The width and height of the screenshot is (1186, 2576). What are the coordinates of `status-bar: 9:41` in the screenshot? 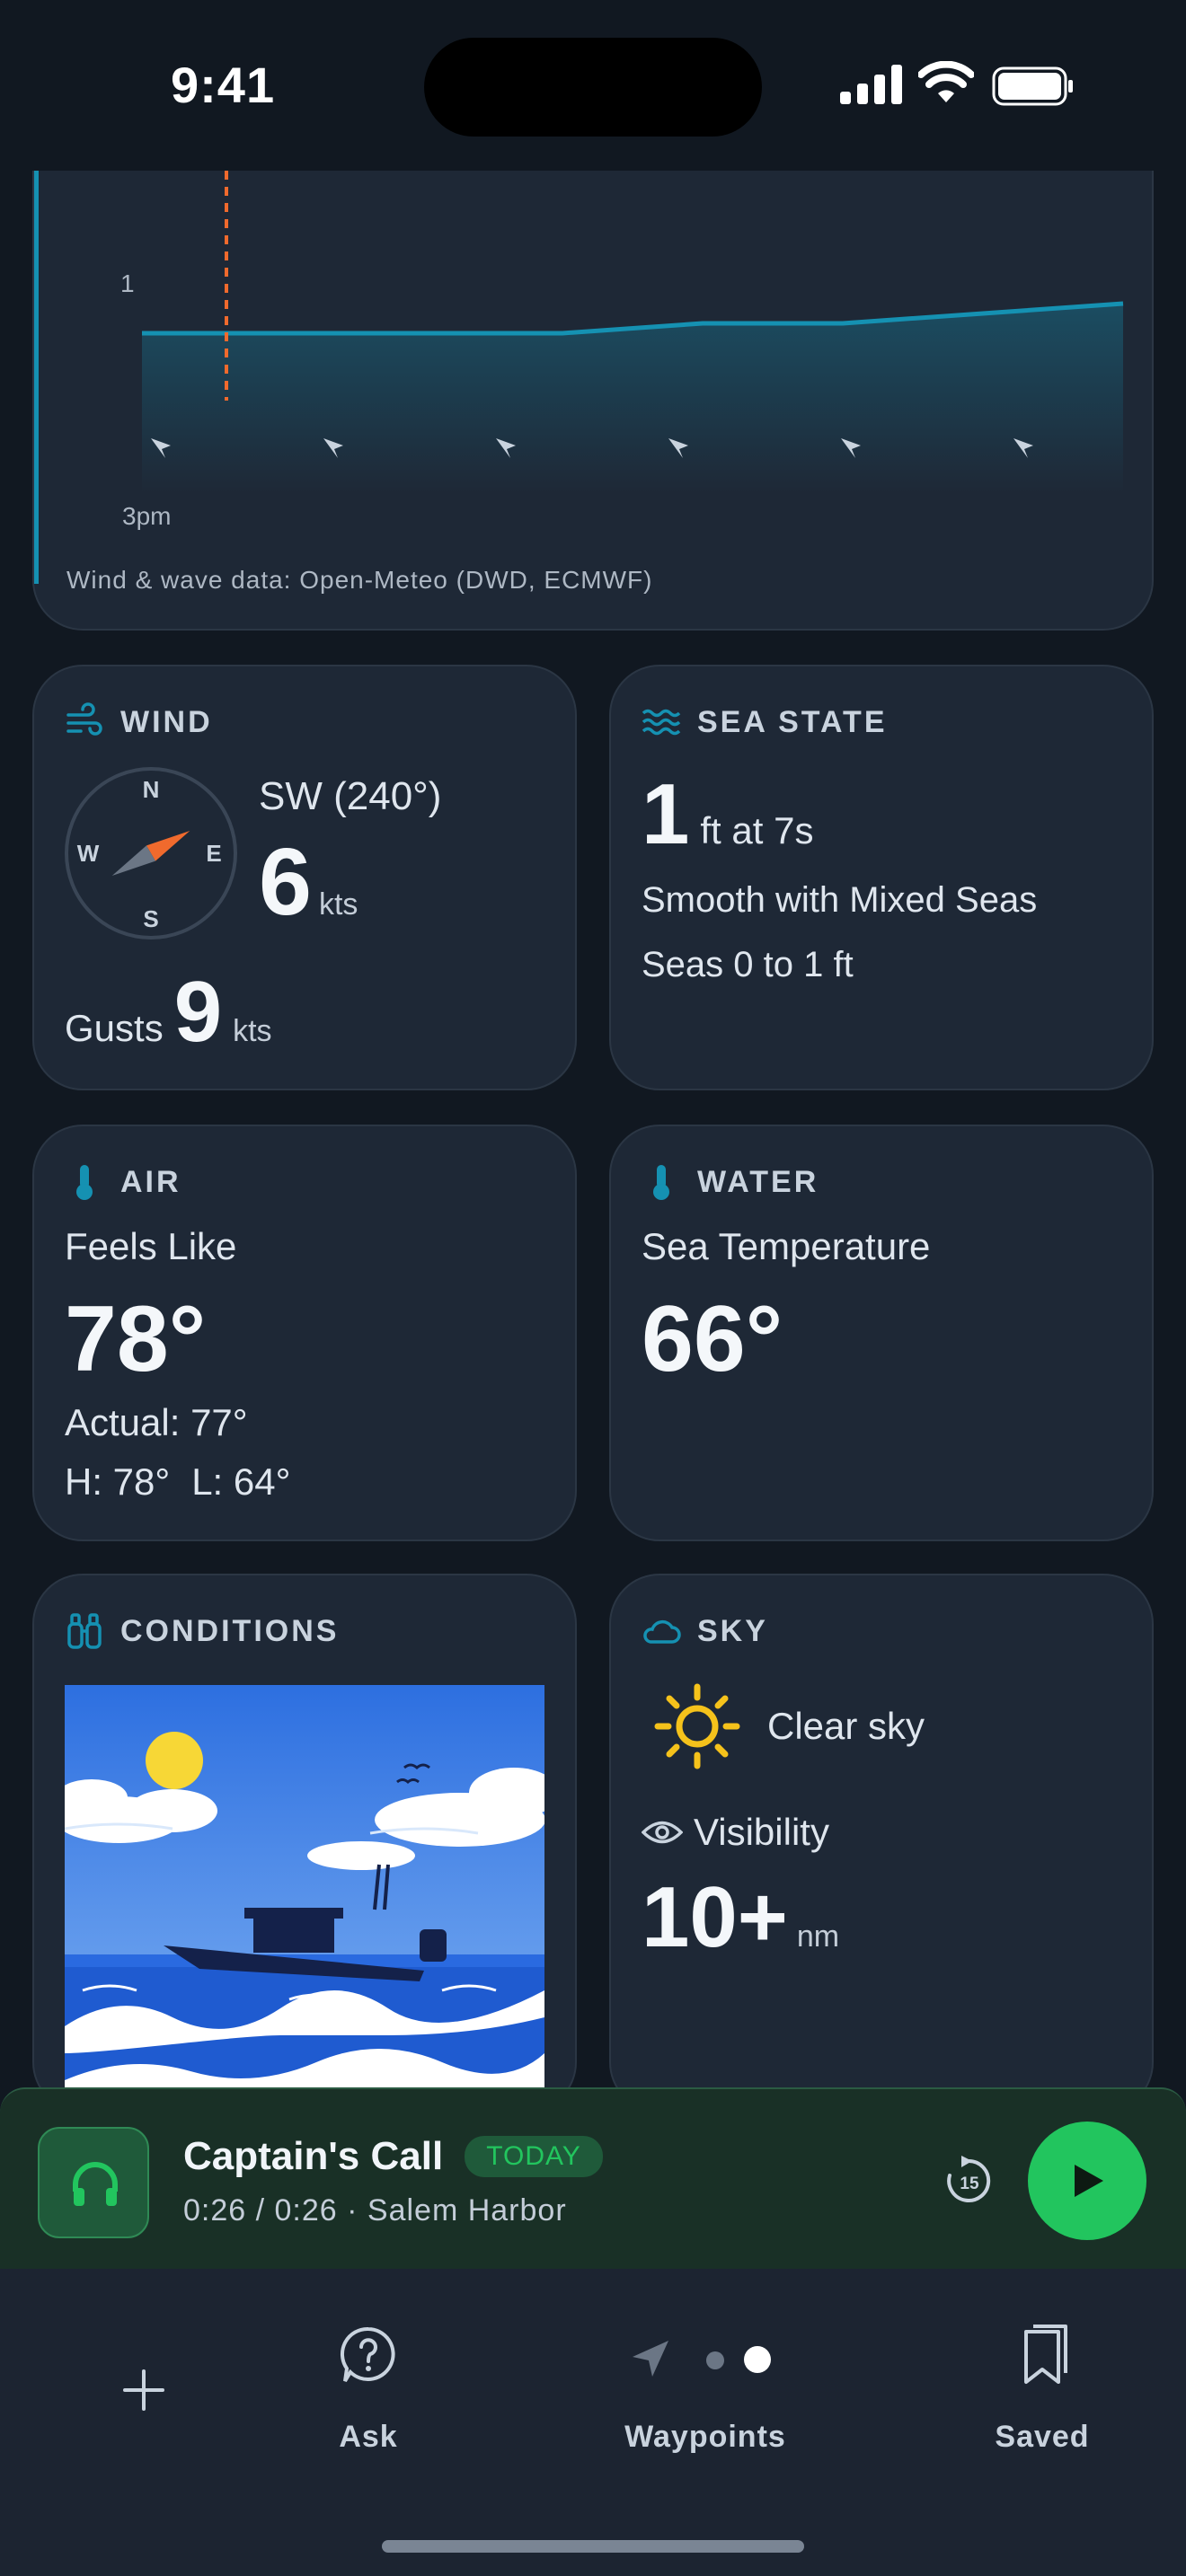 It's located at (593, 85).